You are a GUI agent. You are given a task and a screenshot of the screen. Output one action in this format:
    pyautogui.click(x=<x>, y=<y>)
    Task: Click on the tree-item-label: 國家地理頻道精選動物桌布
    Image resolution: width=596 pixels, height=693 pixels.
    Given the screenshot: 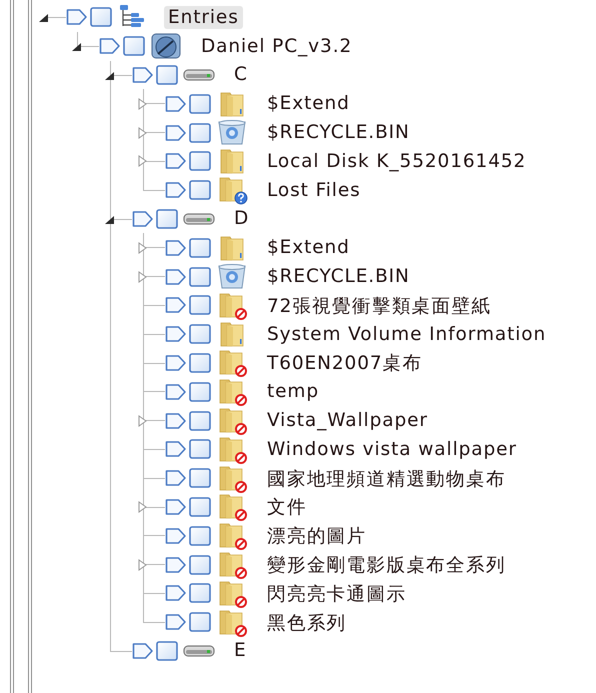 What is the action you would take?
    pyautogui.click(x=386, y=478)
    